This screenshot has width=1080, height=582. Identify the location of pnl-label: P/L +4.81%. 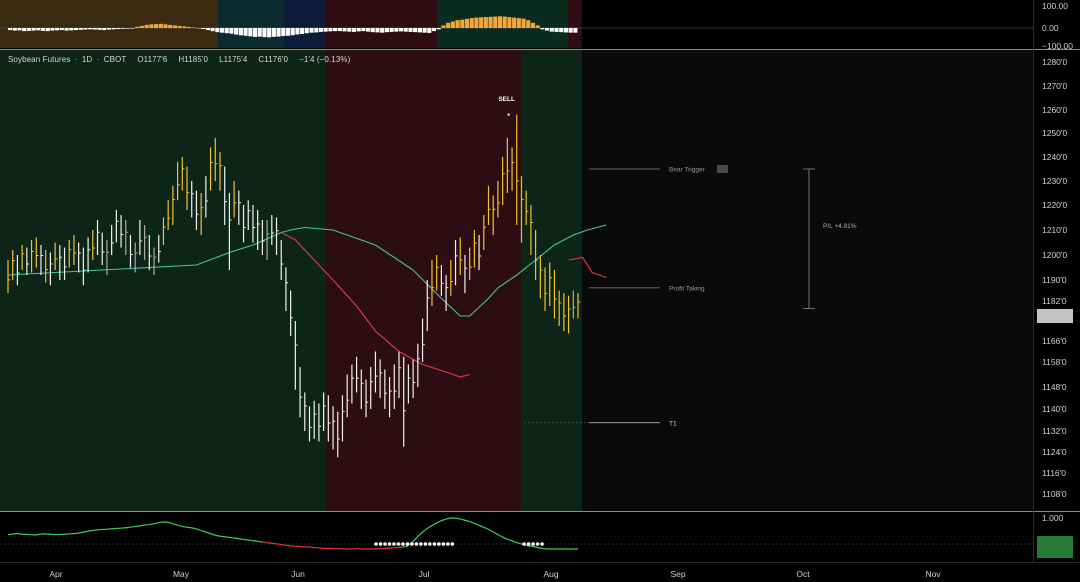
(840, 226).